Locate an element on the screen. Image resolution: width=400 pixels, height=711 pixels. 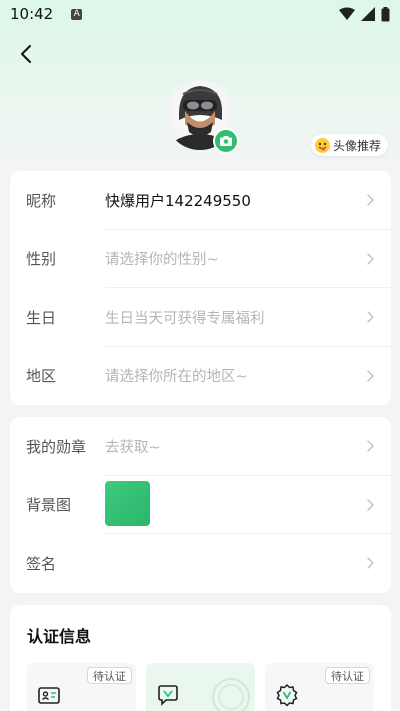
certification-title: 认证信息 is located at coordinates (59, 636).